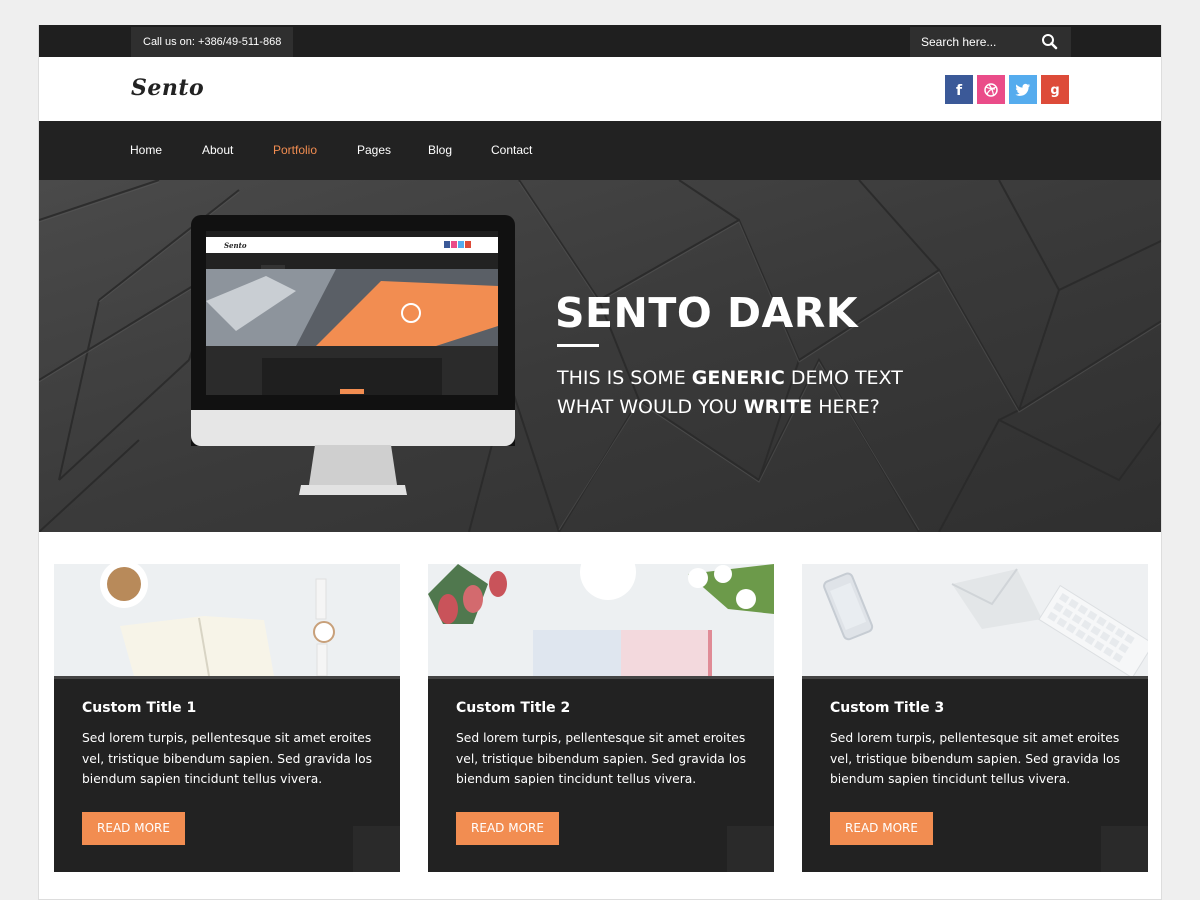  What do you see at coordinates (578, 345) in the screenshot?
I see `hero-divider` at bounding box center [578, 345].